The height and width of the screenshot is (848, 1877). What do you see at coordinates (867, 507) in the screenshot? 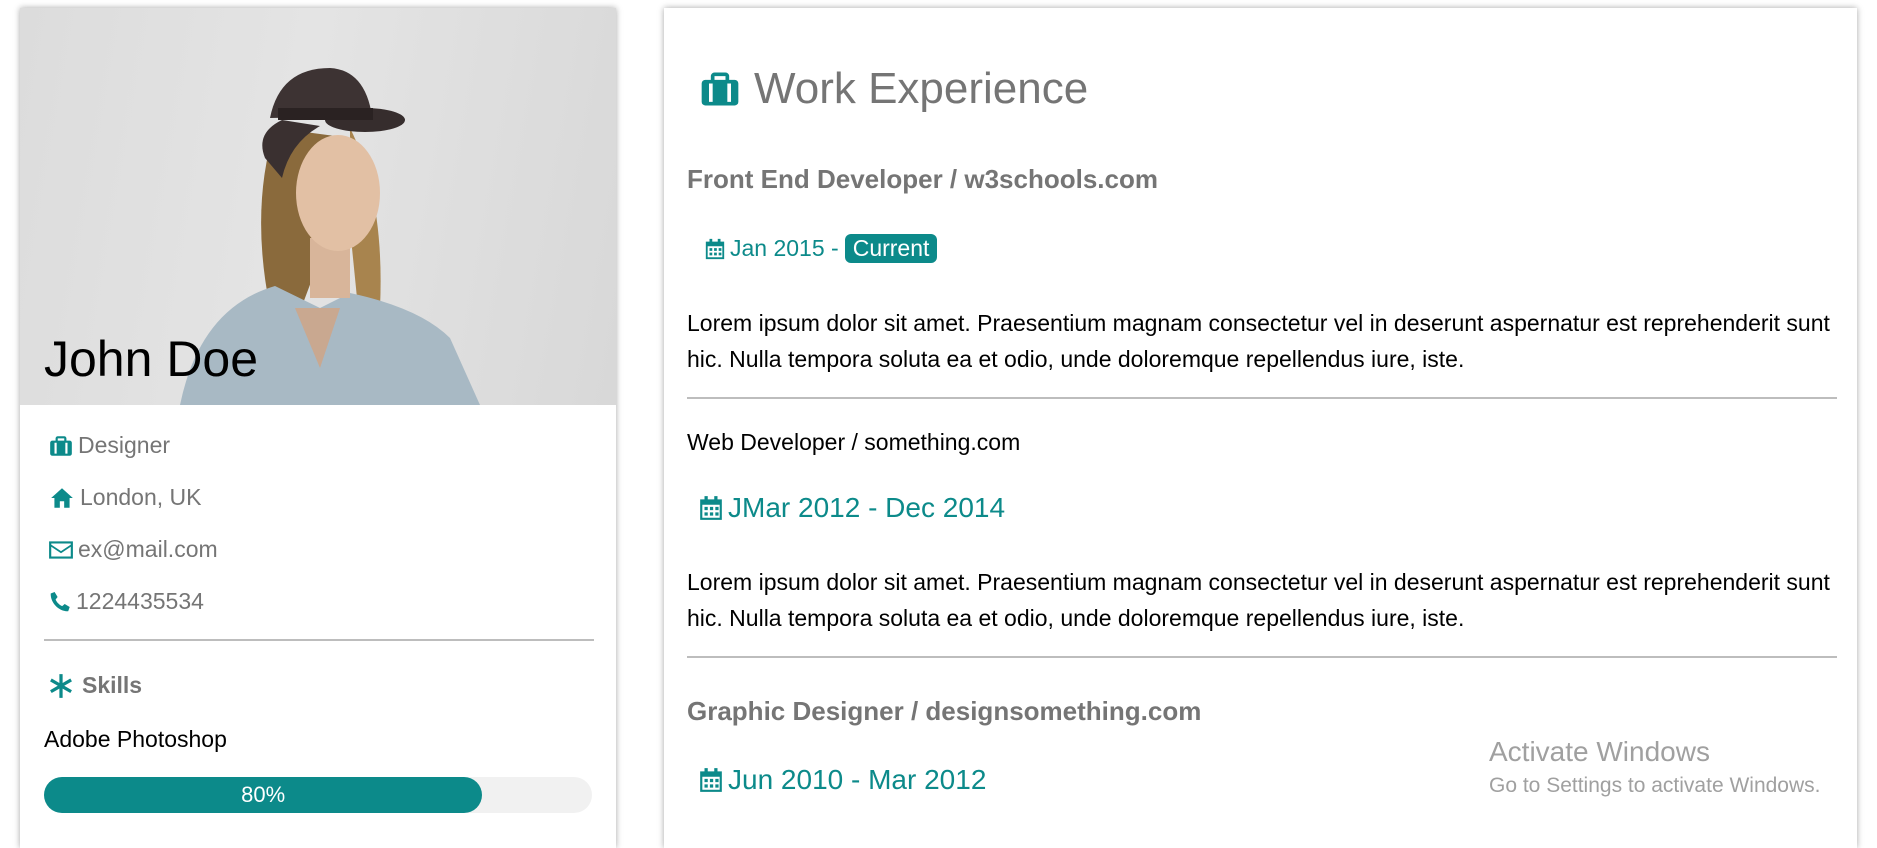
I see `job-date-text: JMar 2012 - Dec 2014` at bounding box center [867, 507].